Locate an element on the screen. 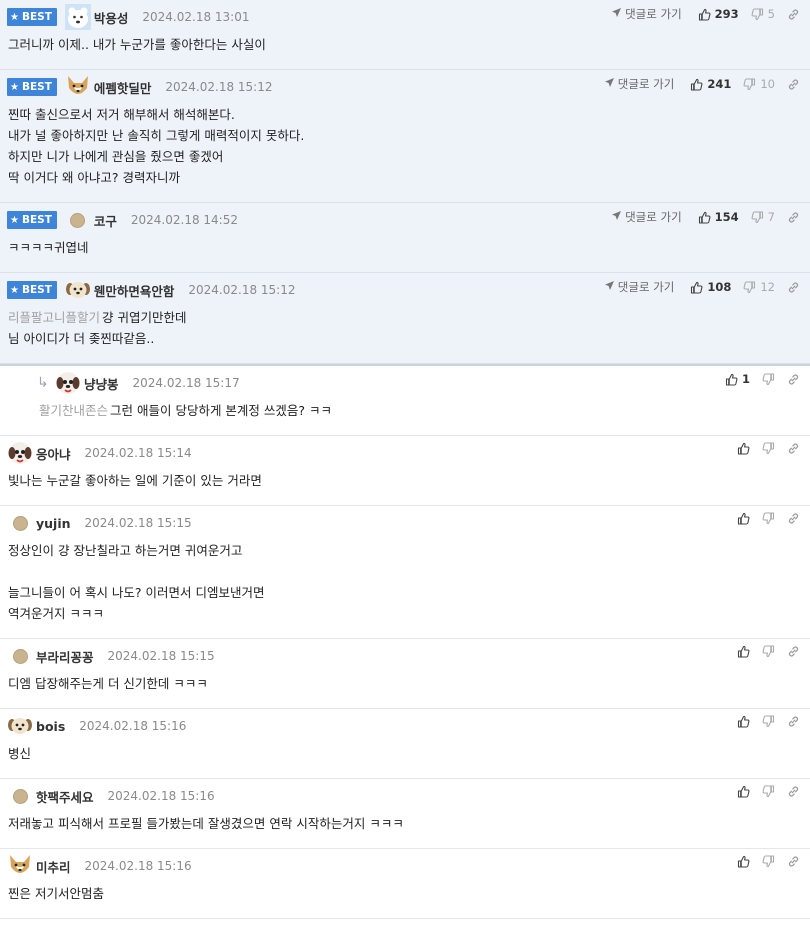 This screenshot has width=810, height=945. comment-text: 그런 애들이 당당하게 본계정 쓰겠음? ㅋㅋ is located at coordinates (221, 410).